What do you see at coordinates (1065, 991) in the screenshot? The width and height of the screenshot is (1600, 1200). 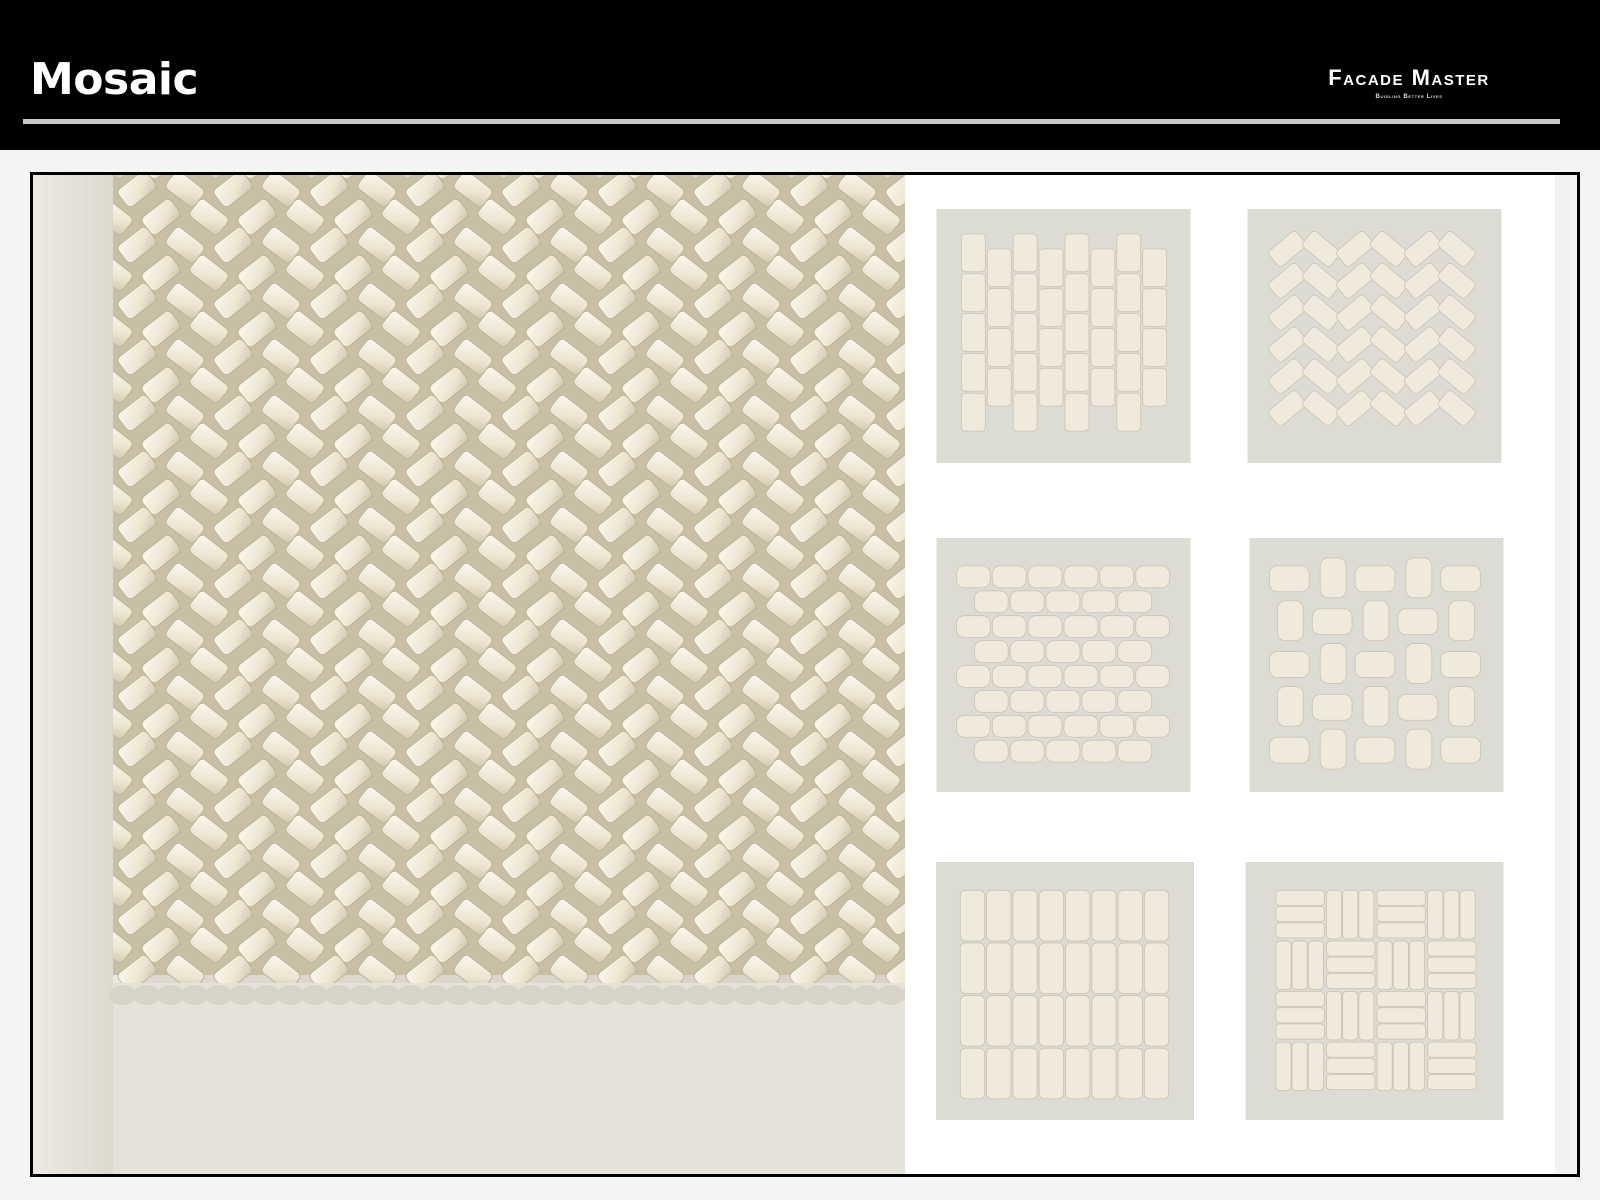 I see `thumbnail-grid-arch` at bounding box center [1065, 991].